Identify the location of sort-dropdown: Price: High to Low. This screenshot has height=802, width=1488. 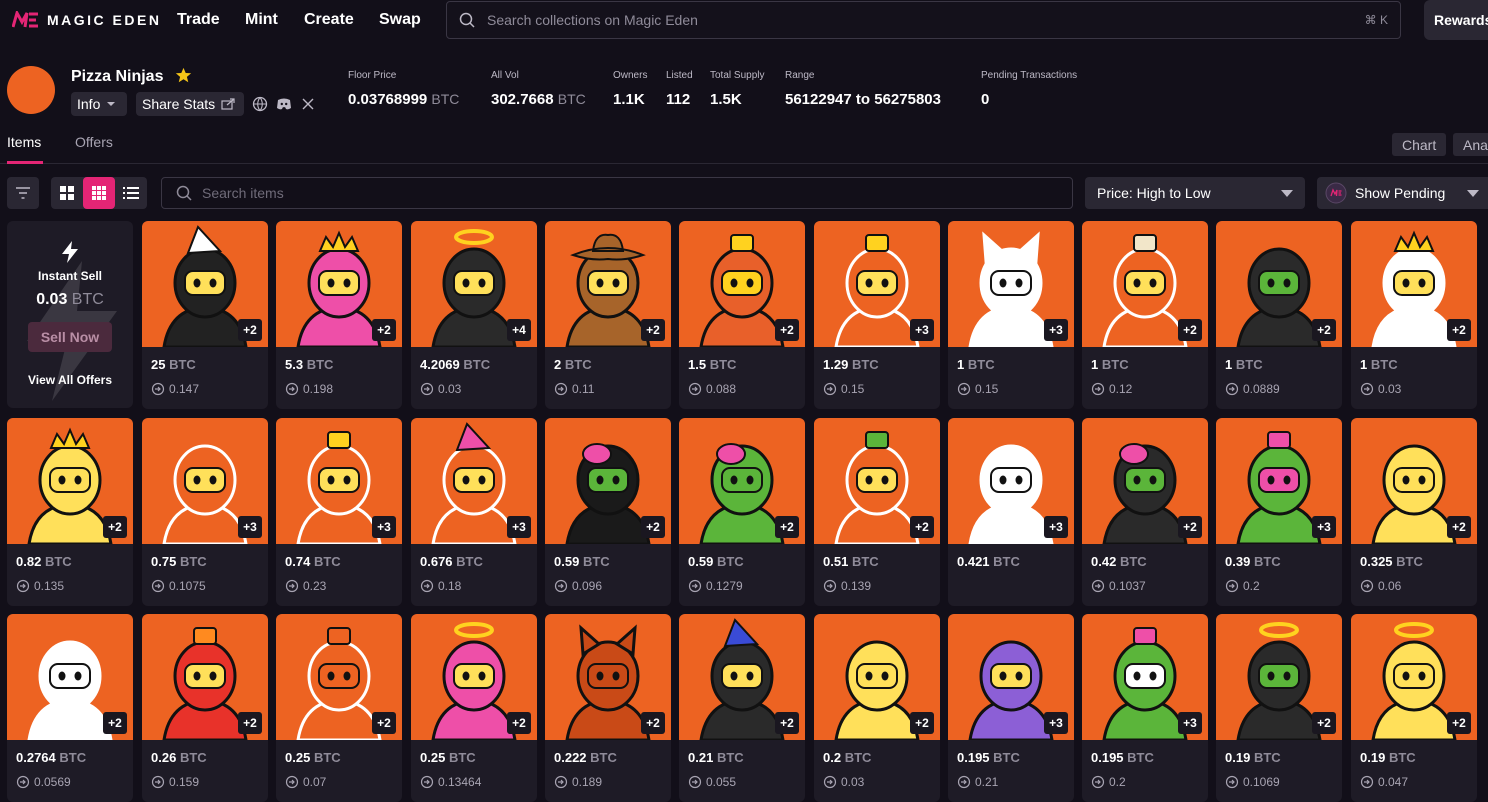
(1195, 193).